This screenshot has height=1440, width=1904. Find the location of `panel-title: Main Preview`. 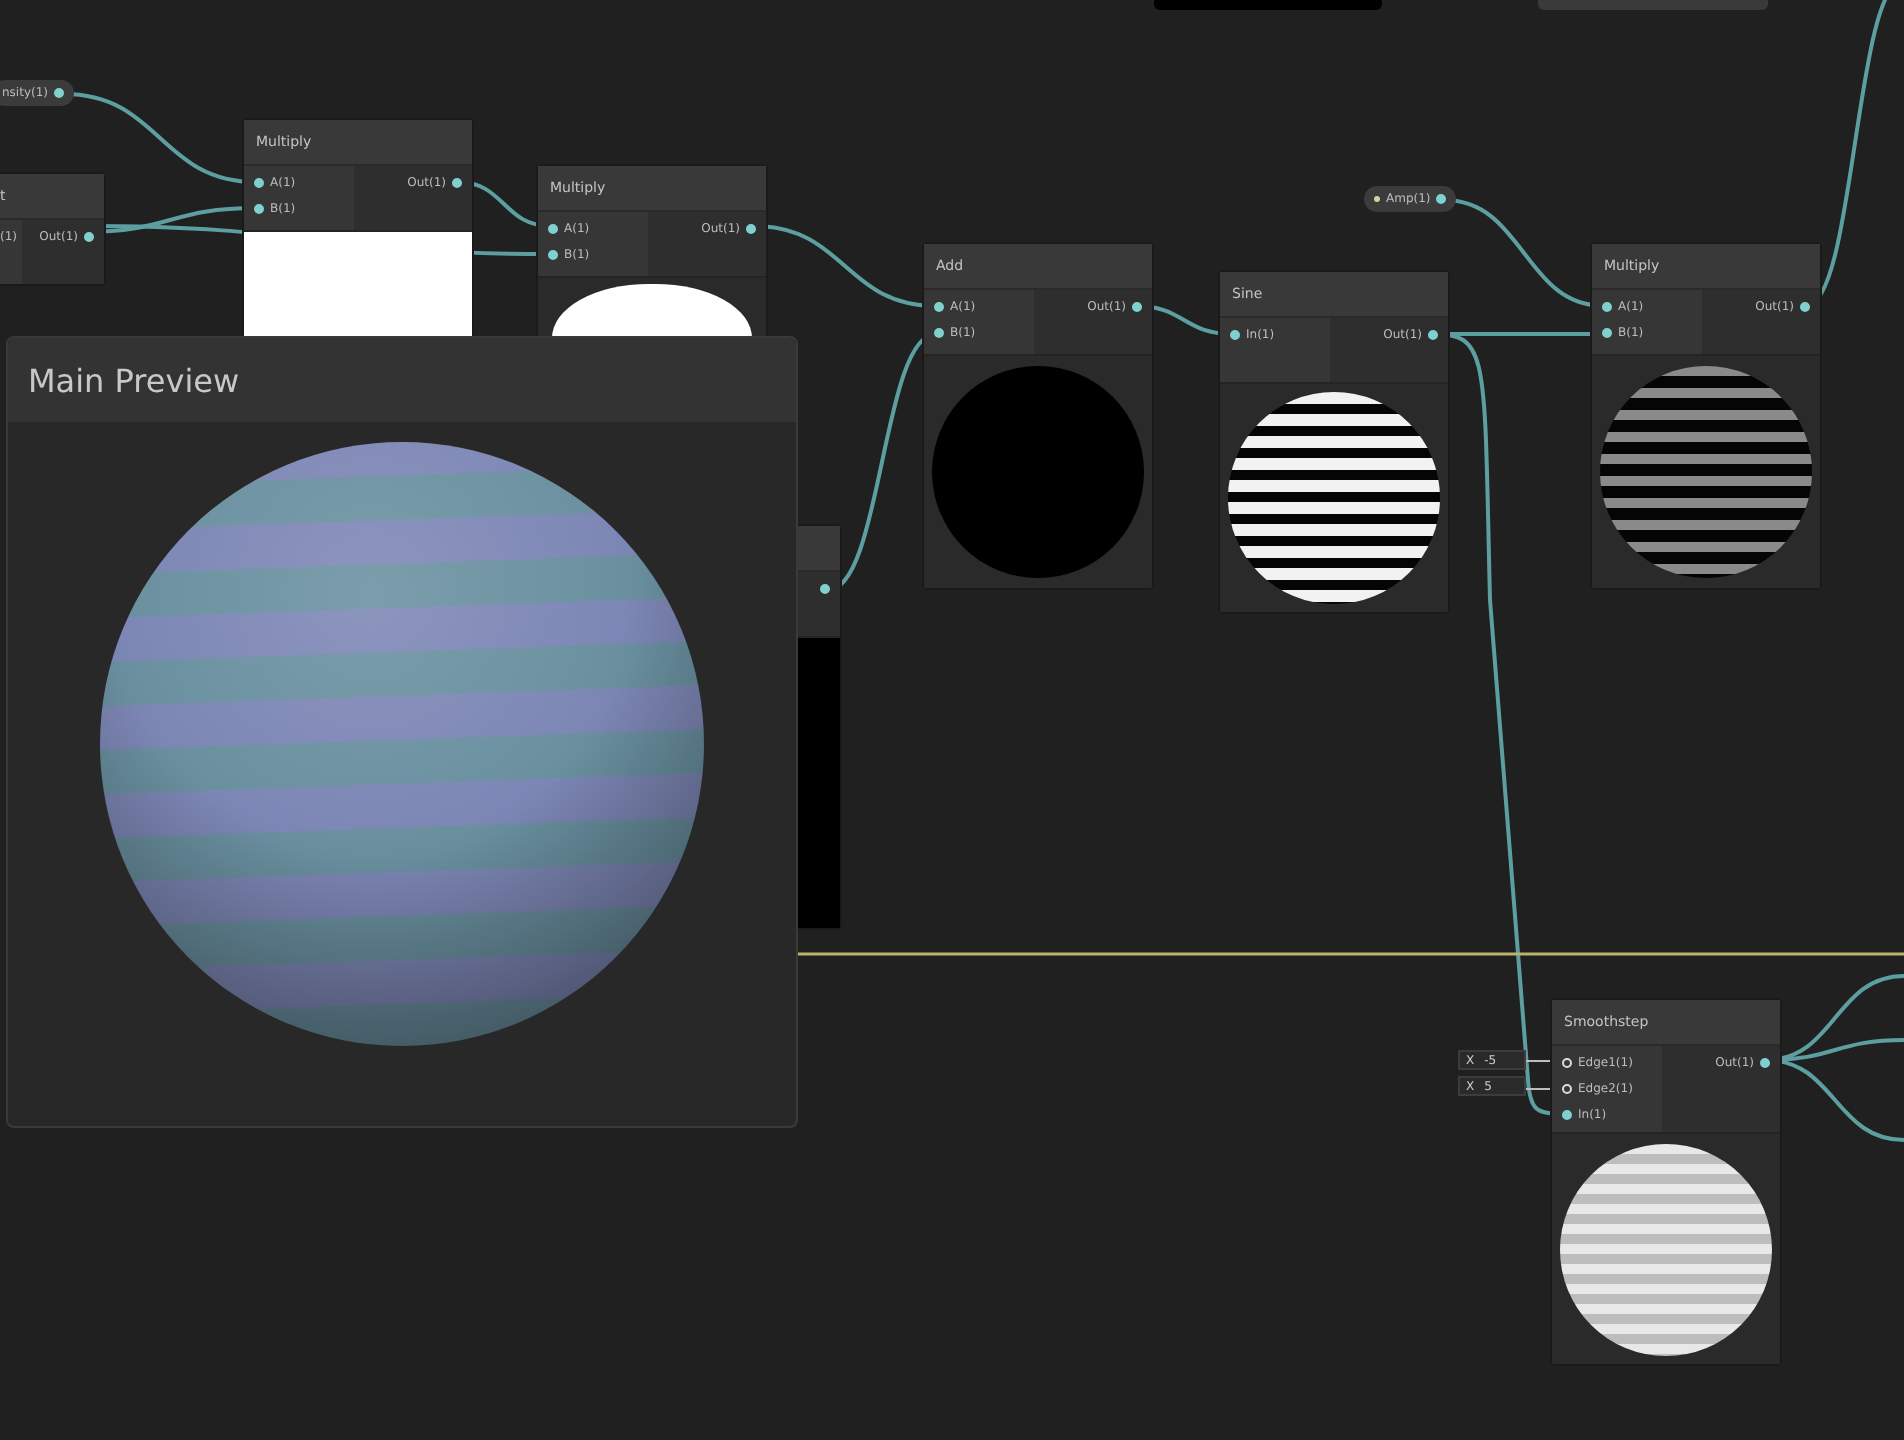

panel-title: Main Preview is located at coordinates (134, 380).